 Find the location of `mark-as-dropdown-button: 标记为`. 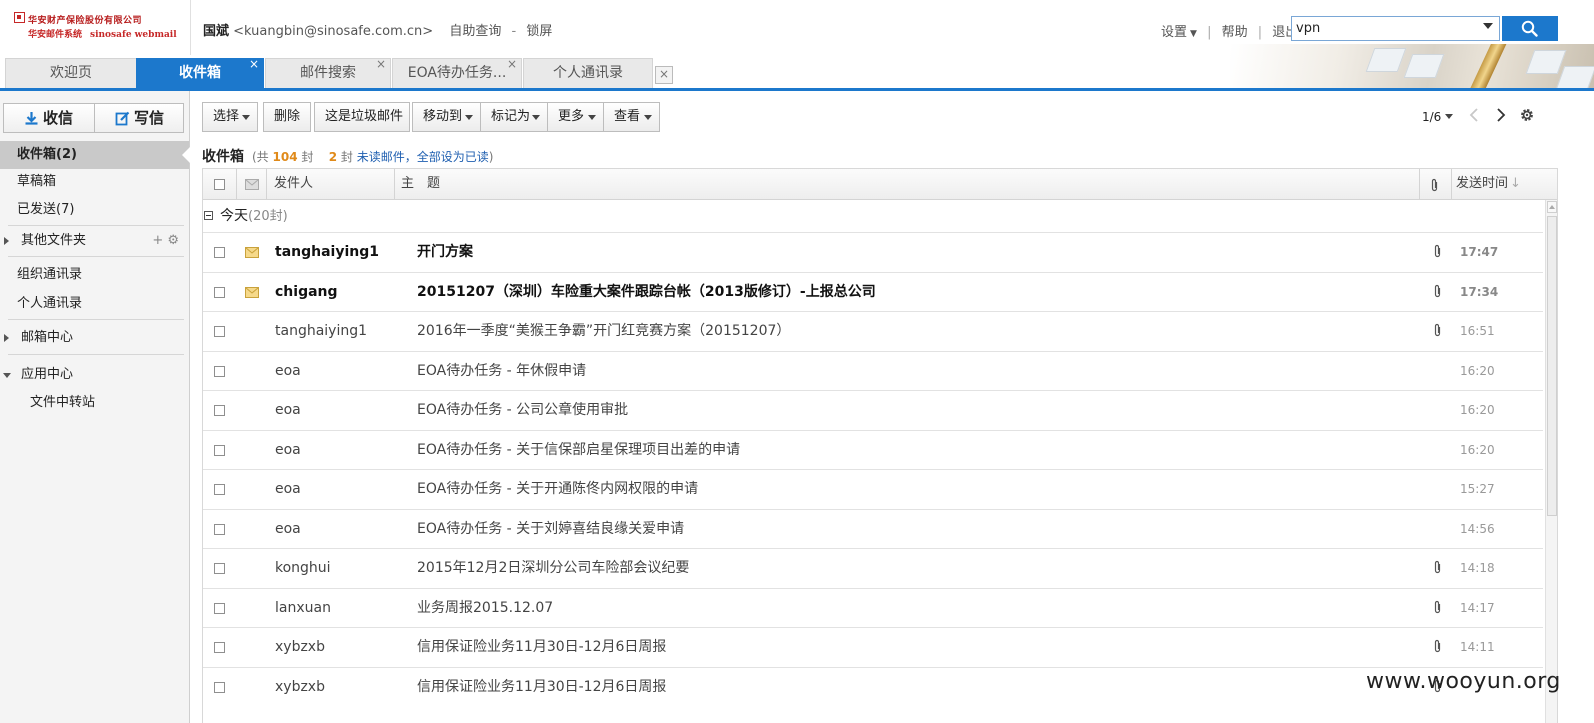

mark-as-dropdown-button: 标记为 is located at coordinates (514, 117).